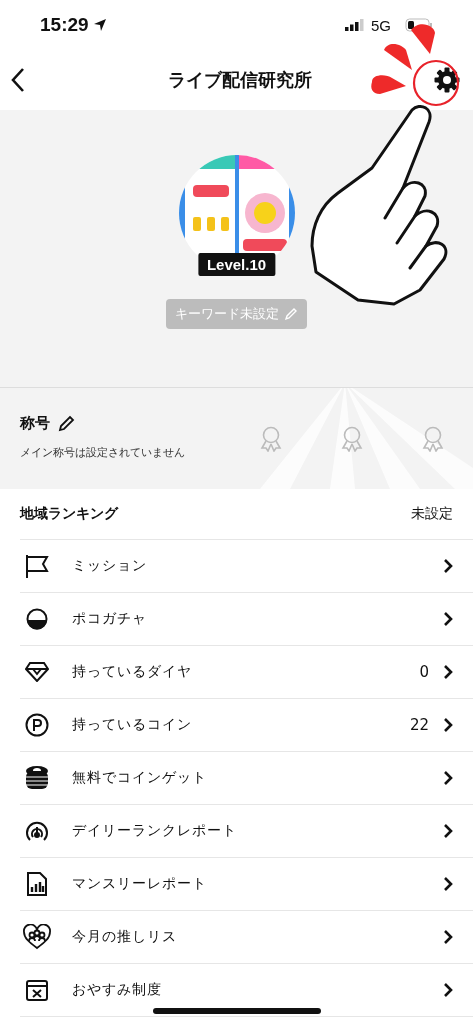  What do you see at coordinates (246, 619) in the screenshot?
I see `menu-item: ポコガチャ` at bounding box center [246, 619].